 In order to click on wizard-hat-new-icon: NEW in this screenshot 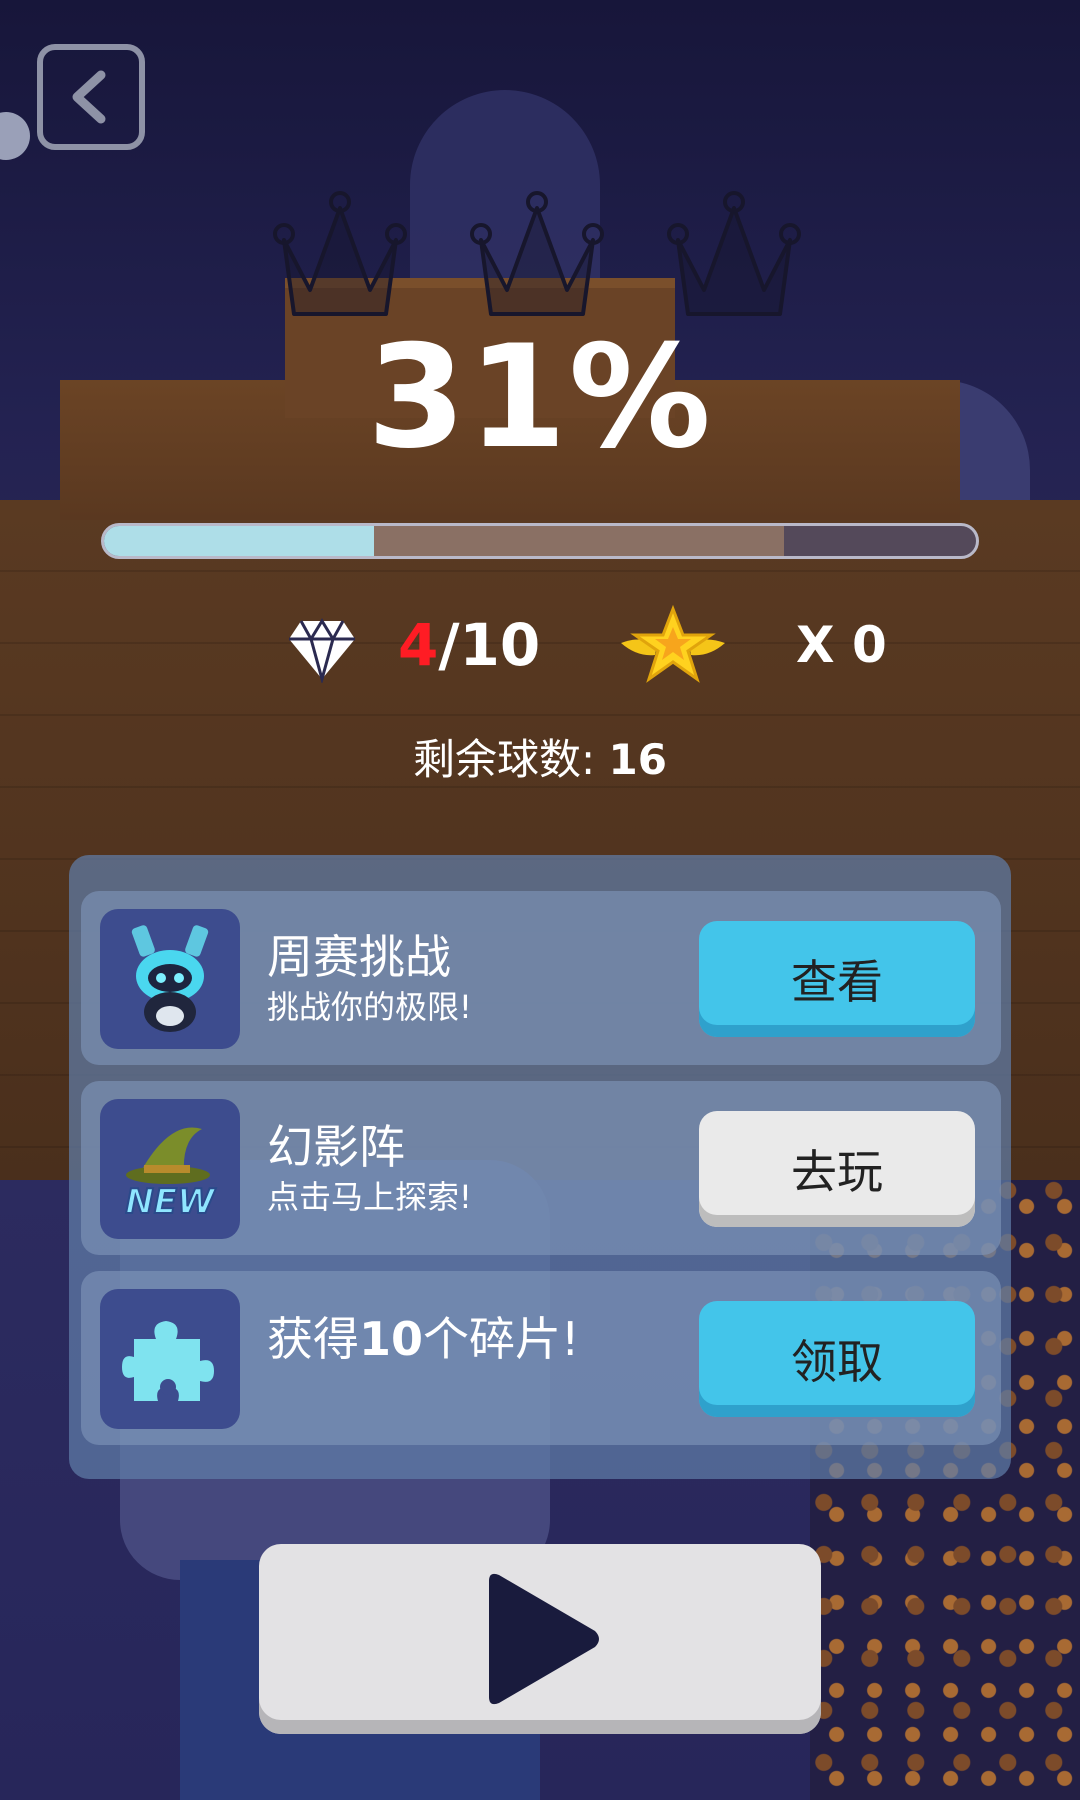, I will do `click(170, 1169)`.